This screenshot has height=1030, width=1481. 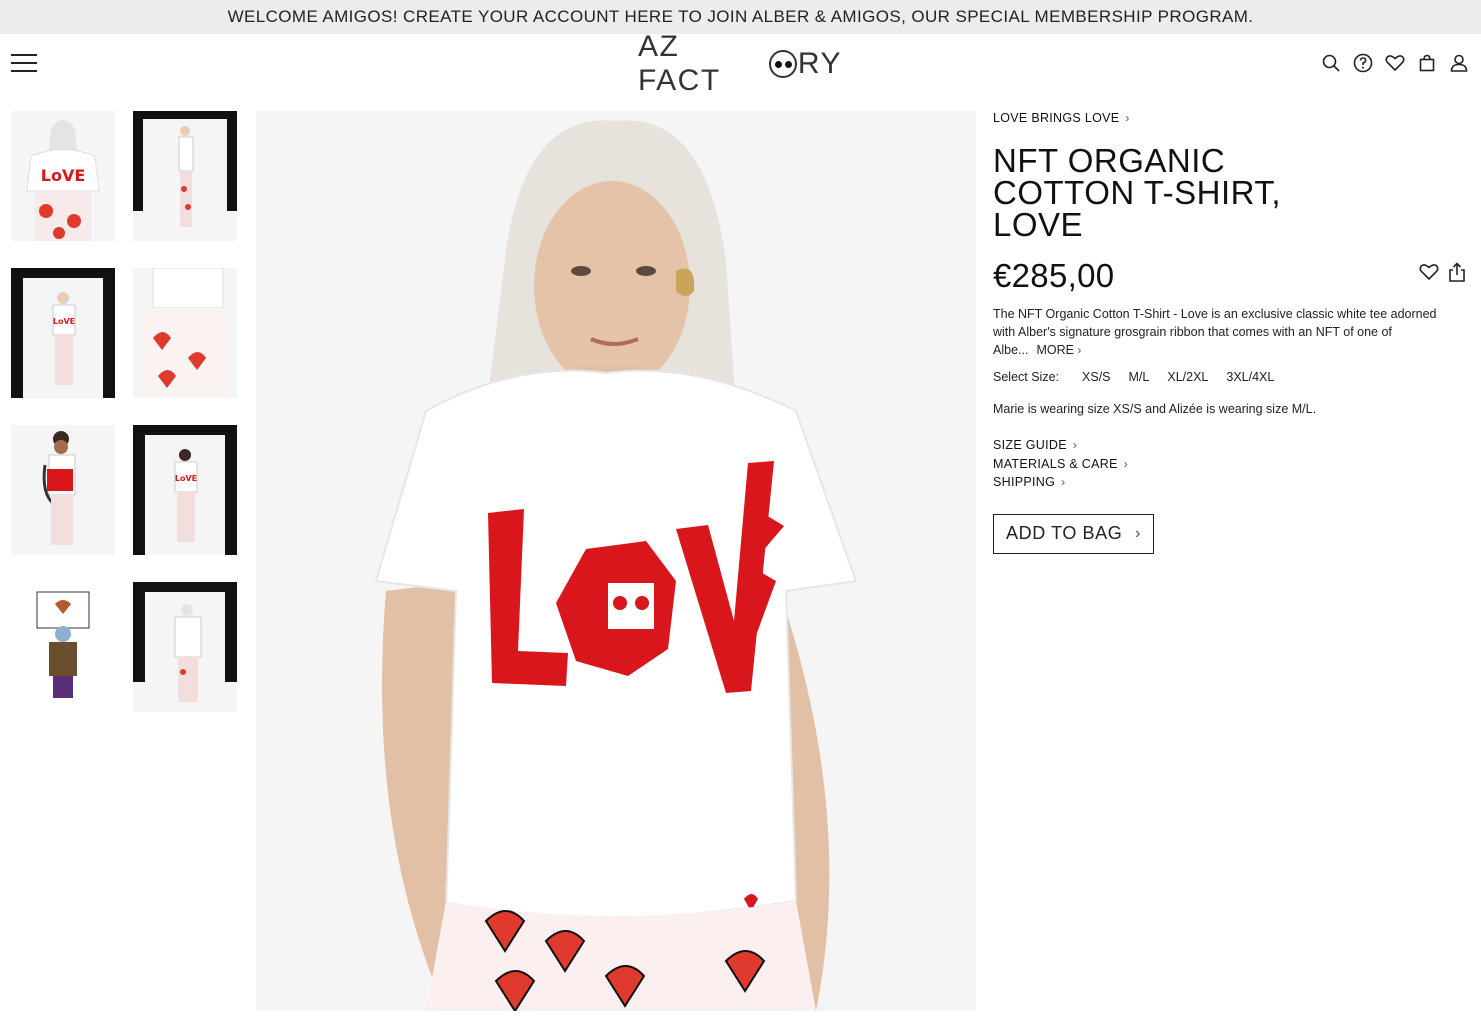 I want to click on size-label: Select Size:, so click(x=1026, y=377).